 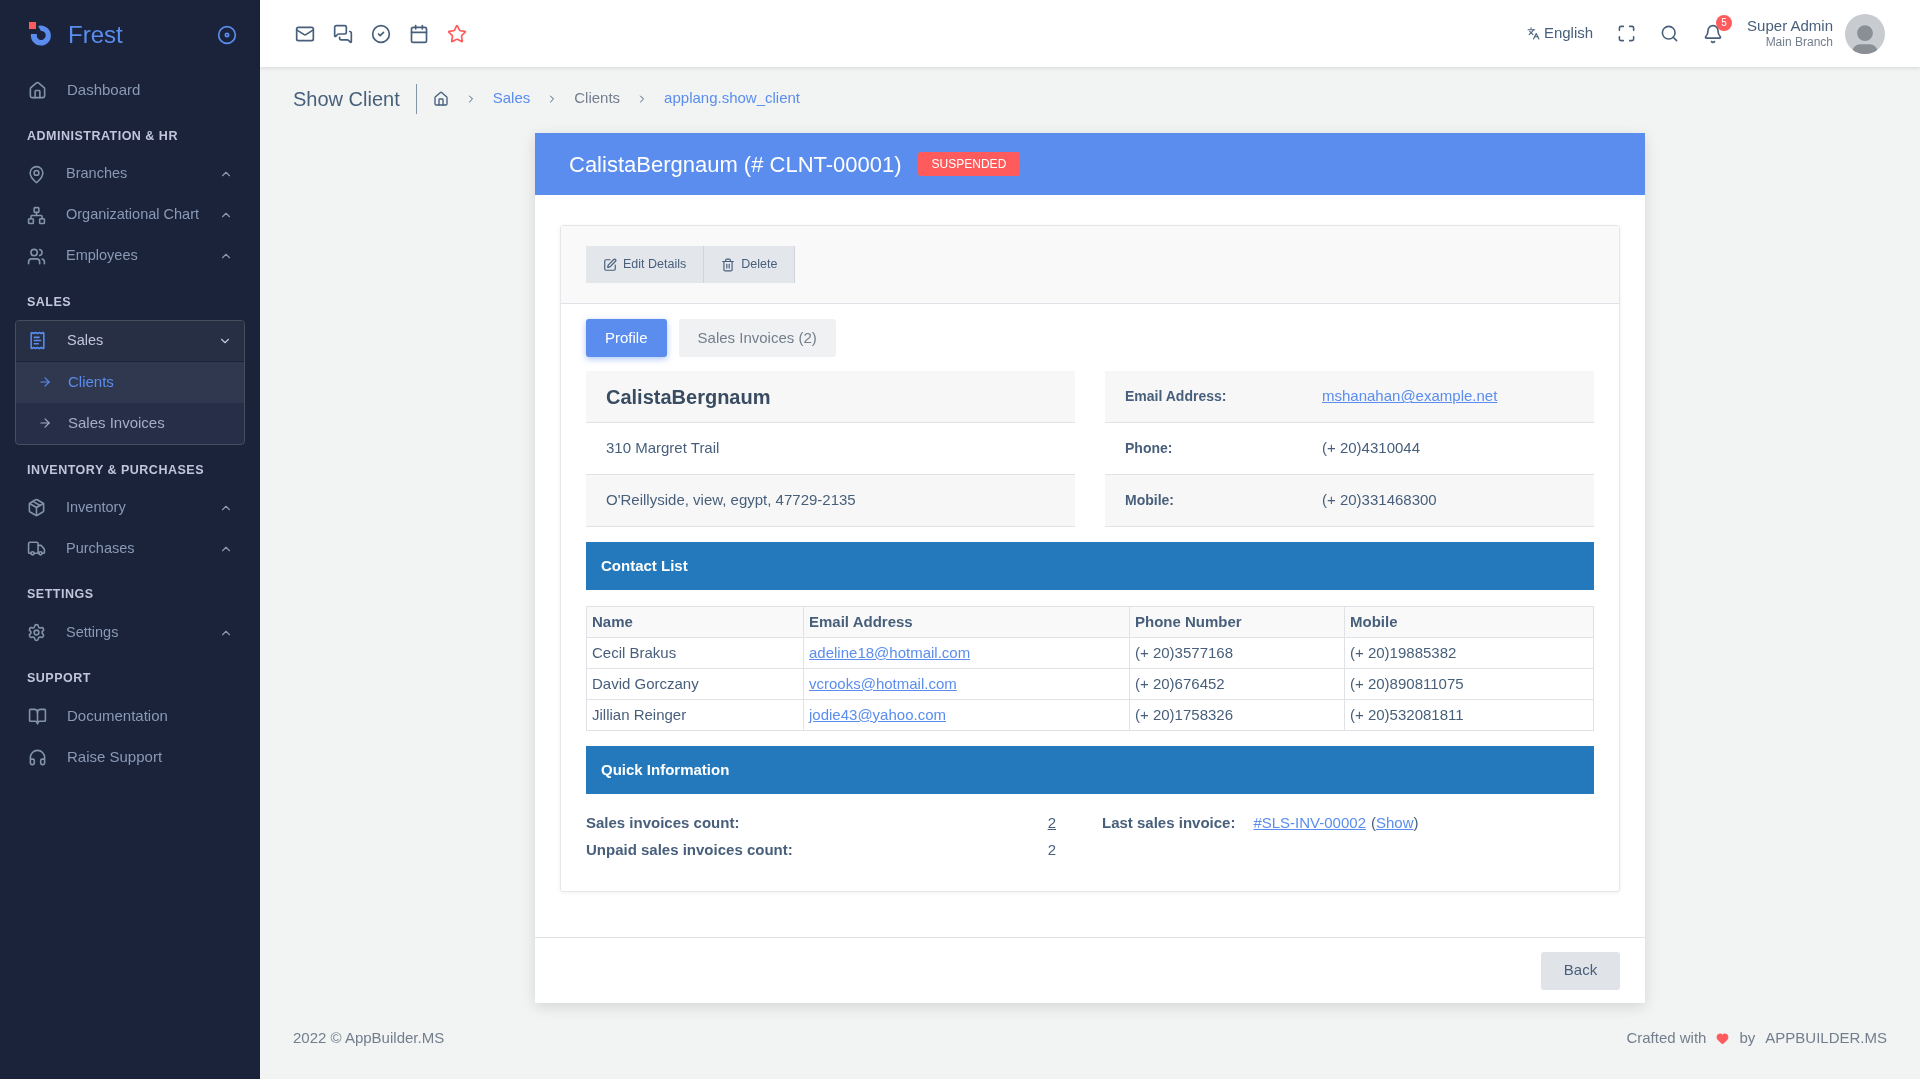 I want to click on table-cell: Cecil Brakus, so click(x=695, y=653).